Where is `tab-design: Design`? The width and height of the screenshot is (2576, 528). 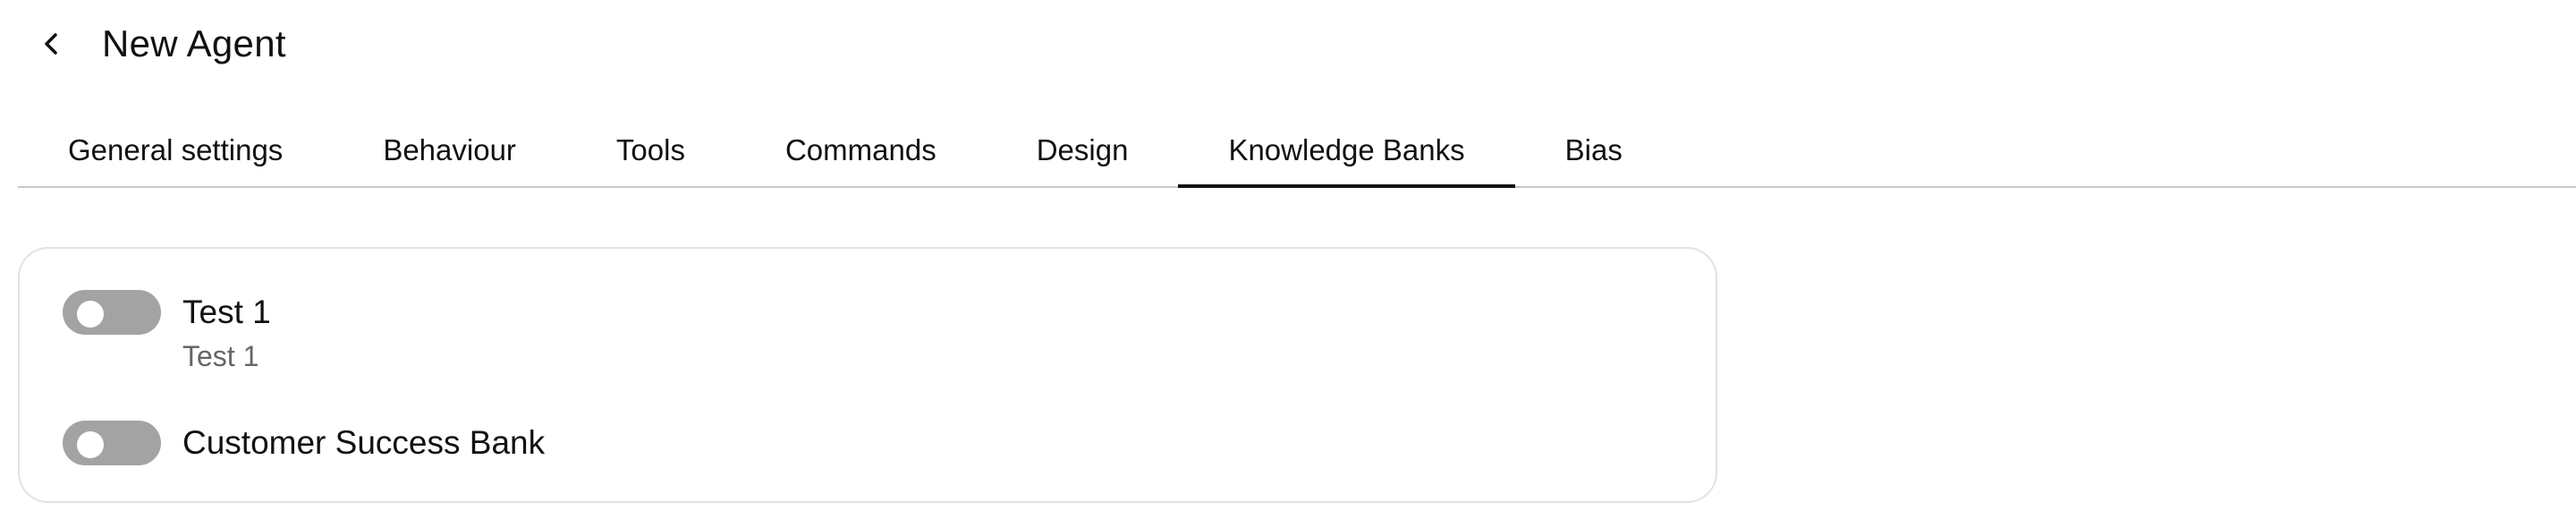
tab-design: Design is located at coordinates (1083, 150).